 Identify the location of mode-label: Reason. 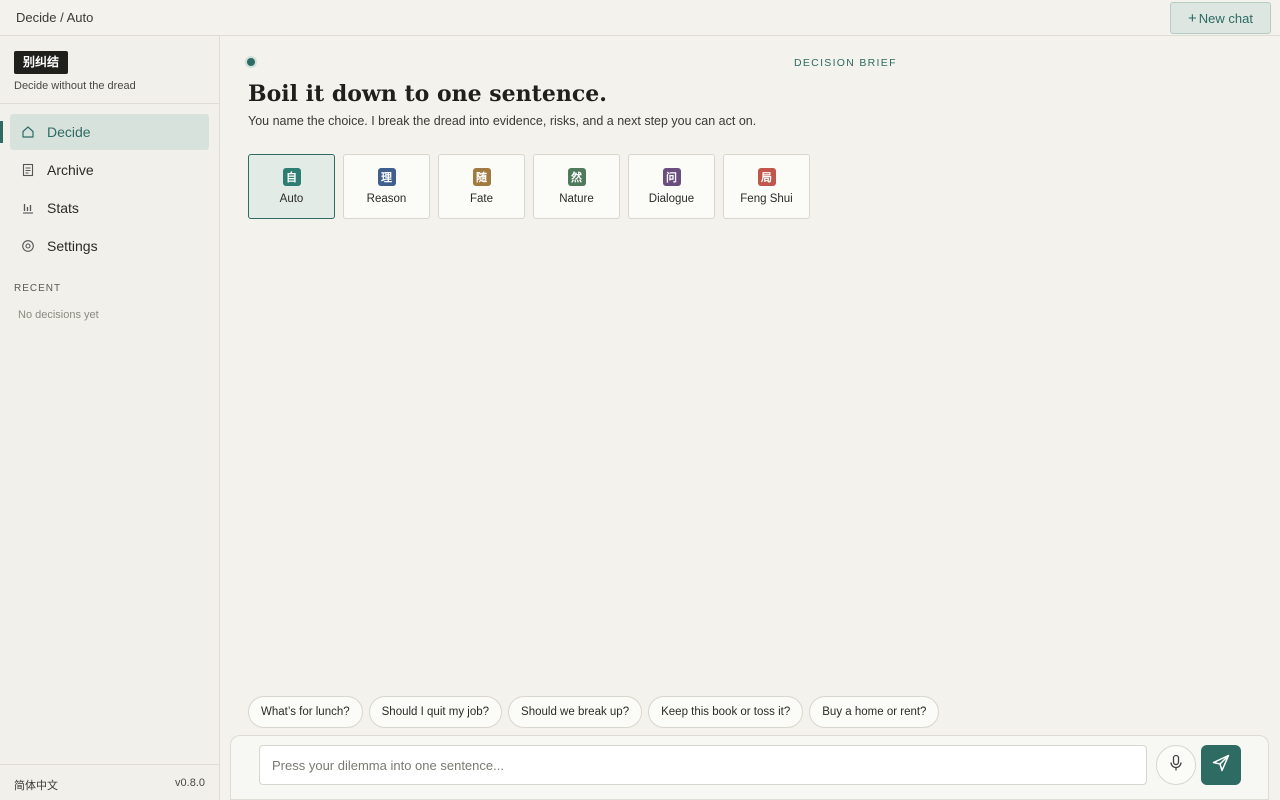
(386, 199).